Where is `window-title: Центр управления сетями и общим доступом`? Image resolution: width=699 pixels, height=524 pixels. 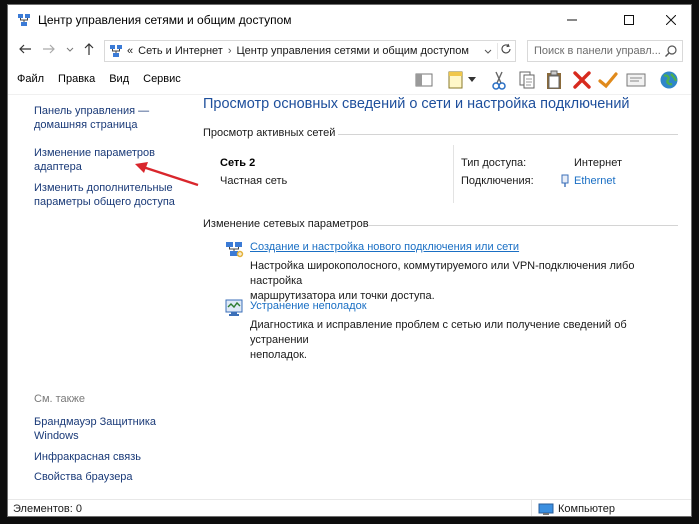 window-title: Центр управления сетями и общим доступом is located at coordinates (165, 20).